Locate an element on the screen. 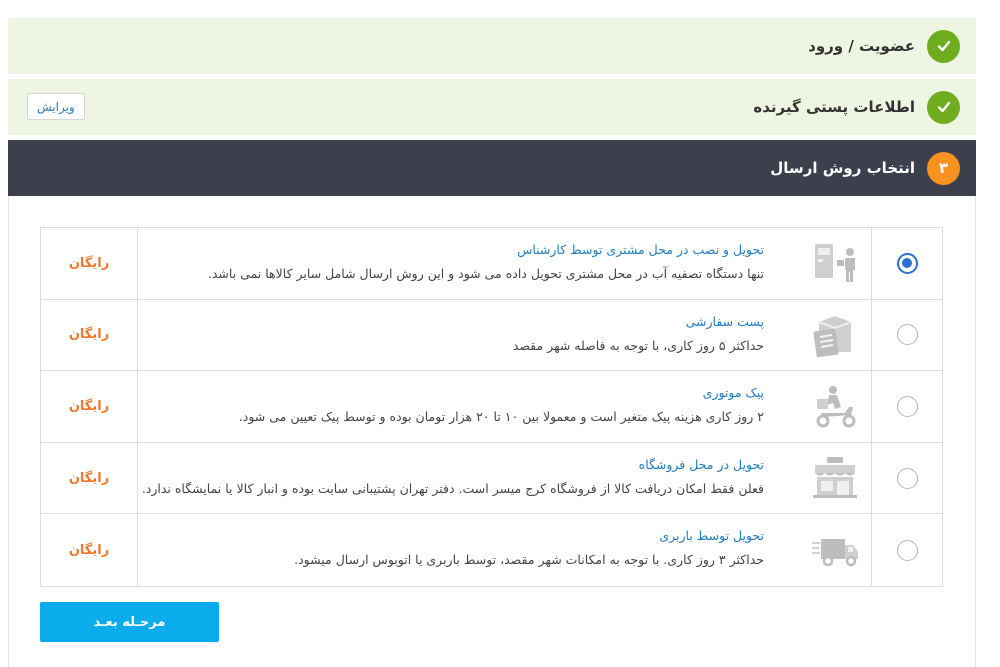 This screenshot has height=667, width=1000. shop-icon is located at coordinates (835, 478).